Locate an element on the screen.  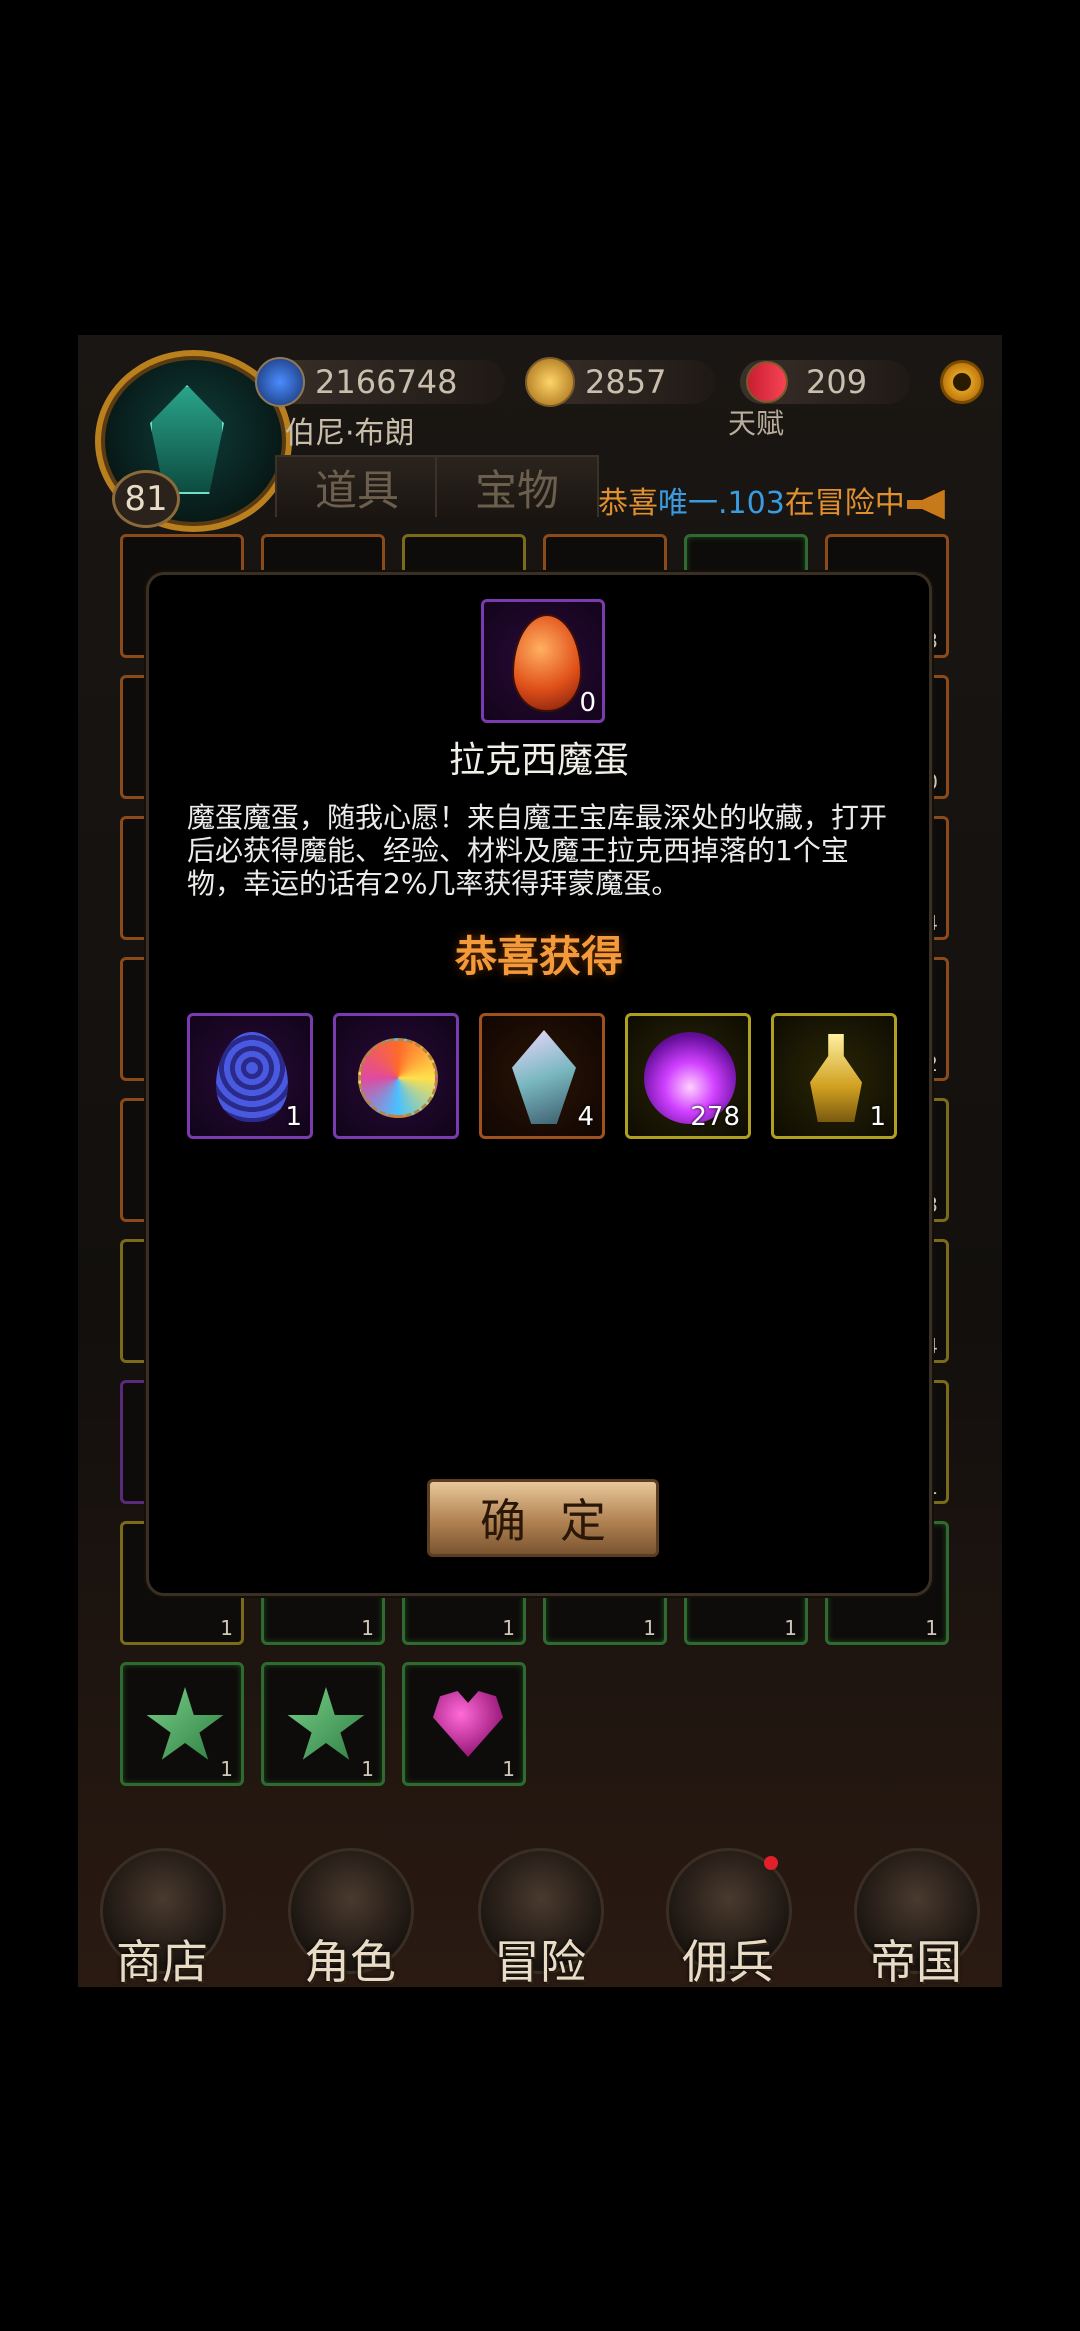
tab-treasure: 宝物 is located at coordinates (517, 486).